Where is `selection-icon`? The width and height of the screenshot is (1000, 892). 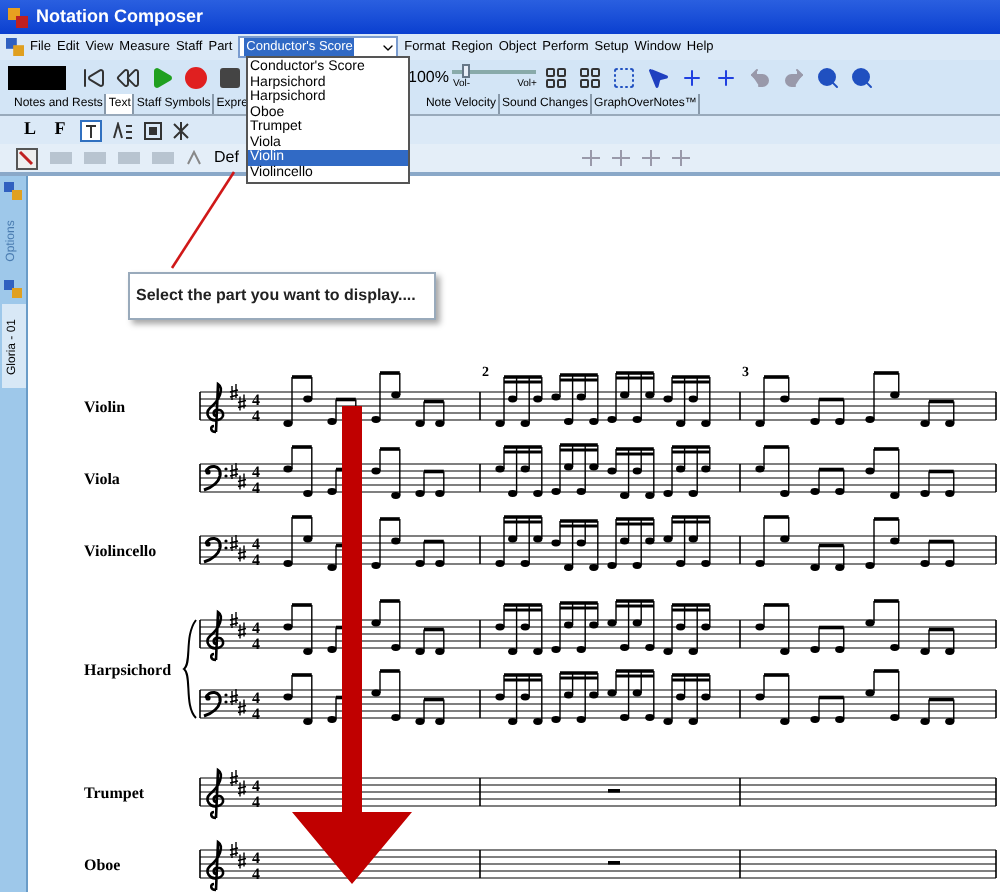 selection-icon is located at coordinates (623, 77).